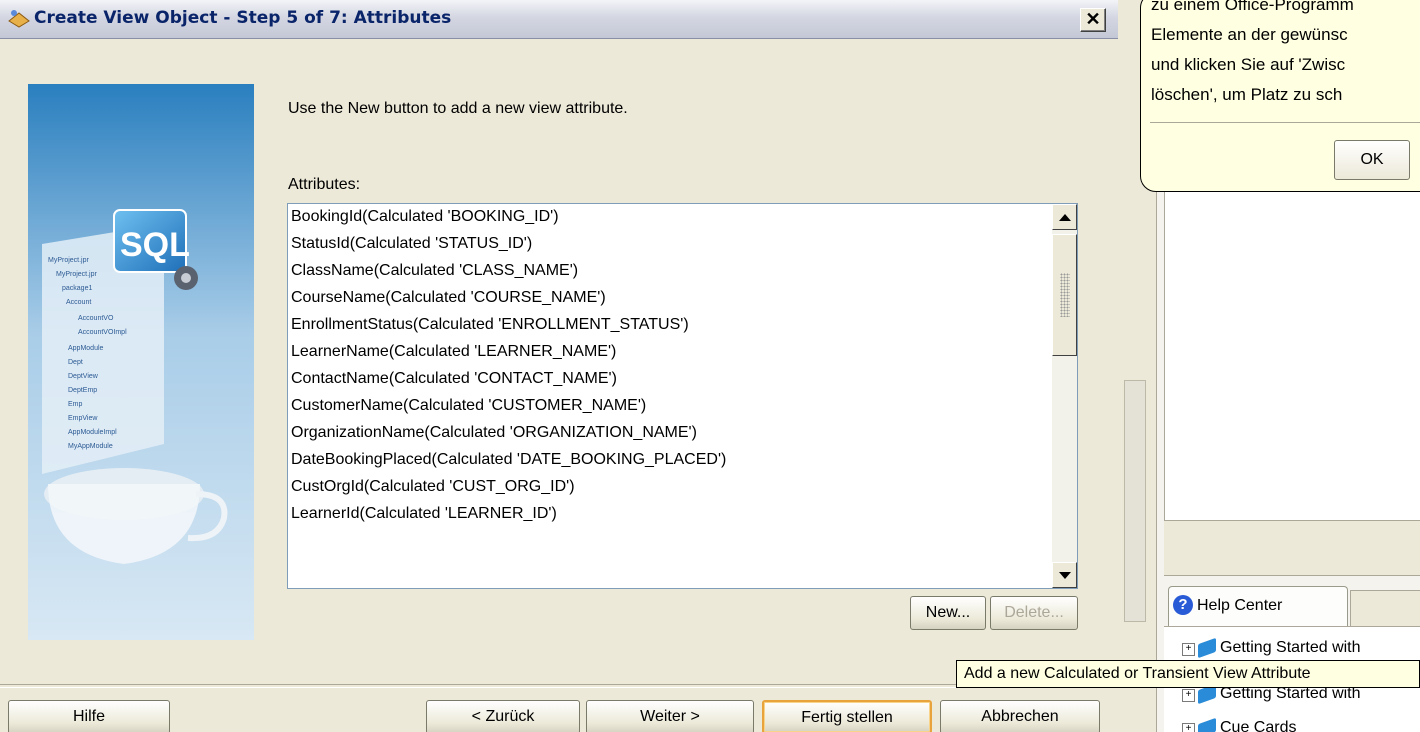  I want to click on close-icon: ✕, so click(1093, 19).